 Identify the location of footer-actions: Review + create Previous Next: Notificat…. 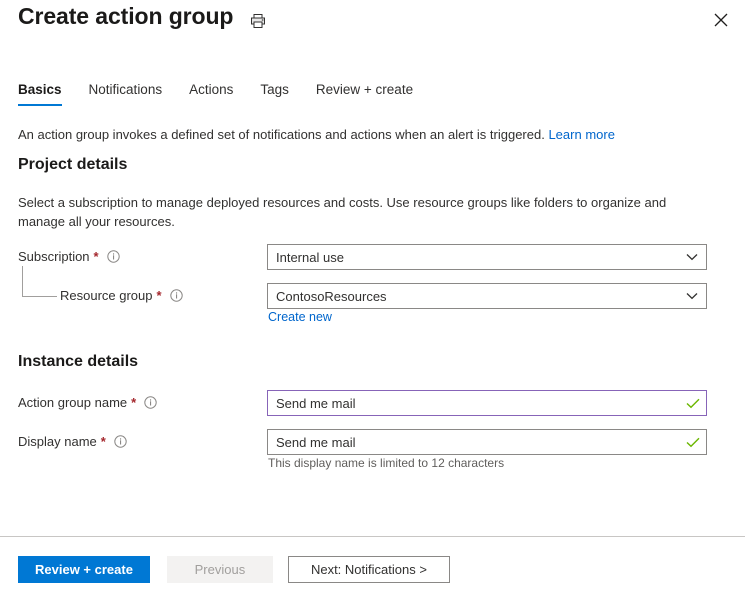
(234, 569).